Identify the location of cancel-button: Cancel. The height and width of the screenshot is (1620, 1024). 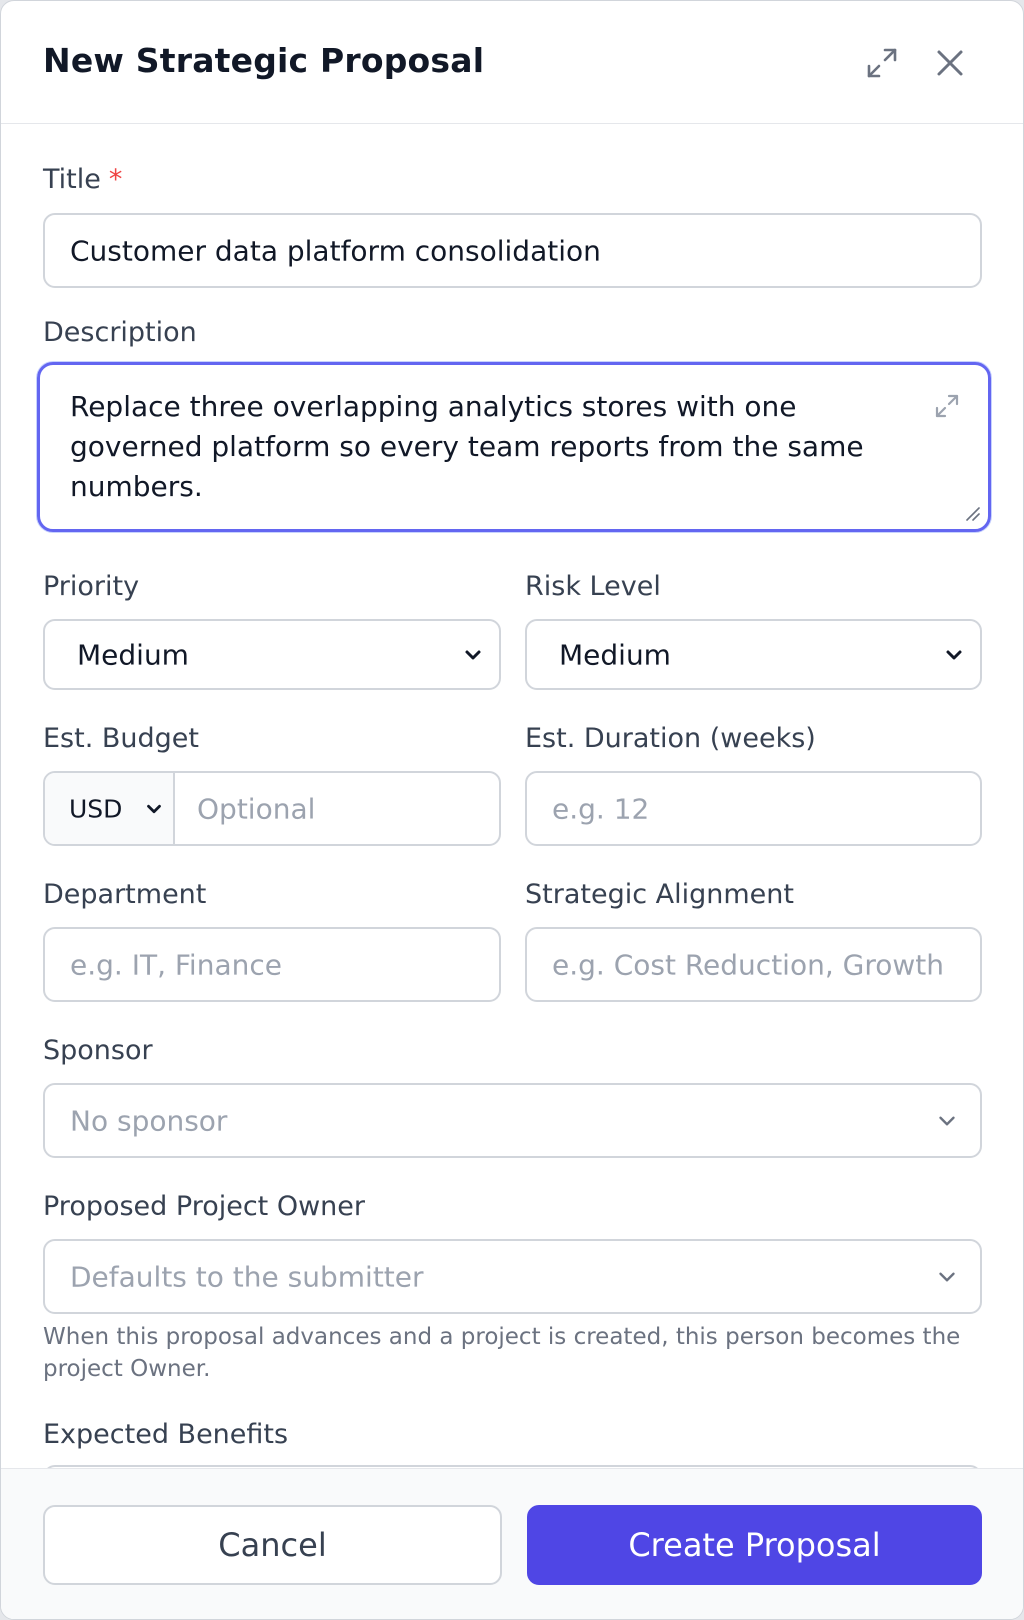
(272, 1545).